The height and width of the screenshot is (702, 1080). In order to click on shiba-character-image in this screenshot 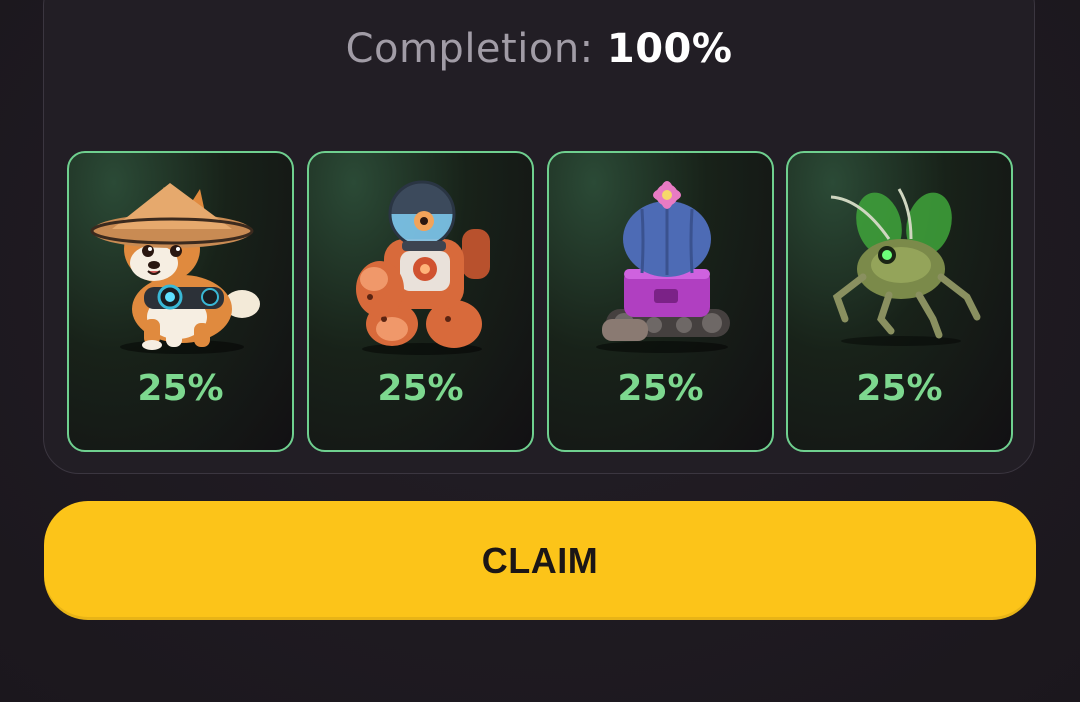, I will do `click(175, 268)`.